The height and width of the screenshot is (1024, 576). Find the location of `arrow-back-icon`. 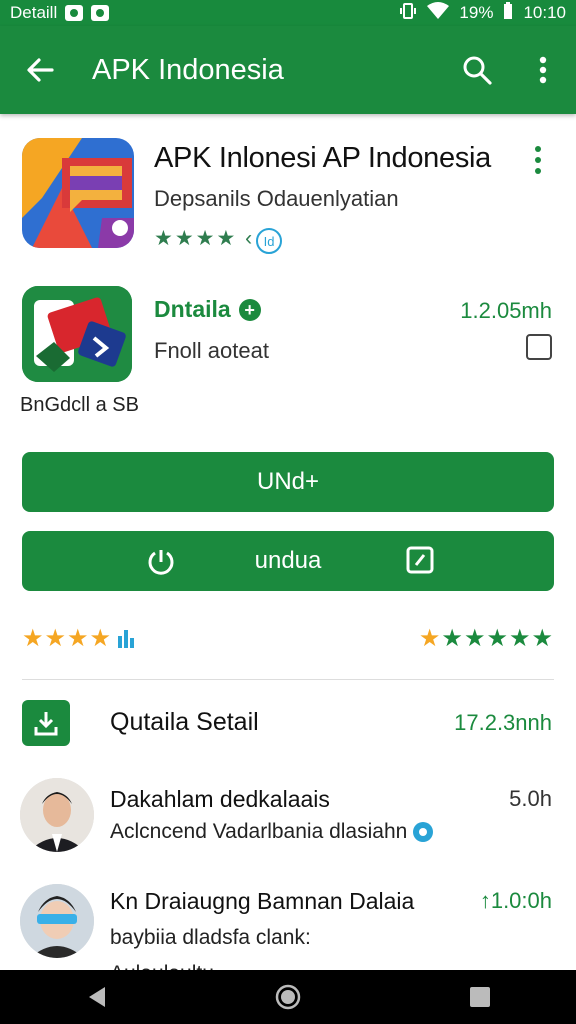

arrow-back-icon is located at coordinates (40, 70).